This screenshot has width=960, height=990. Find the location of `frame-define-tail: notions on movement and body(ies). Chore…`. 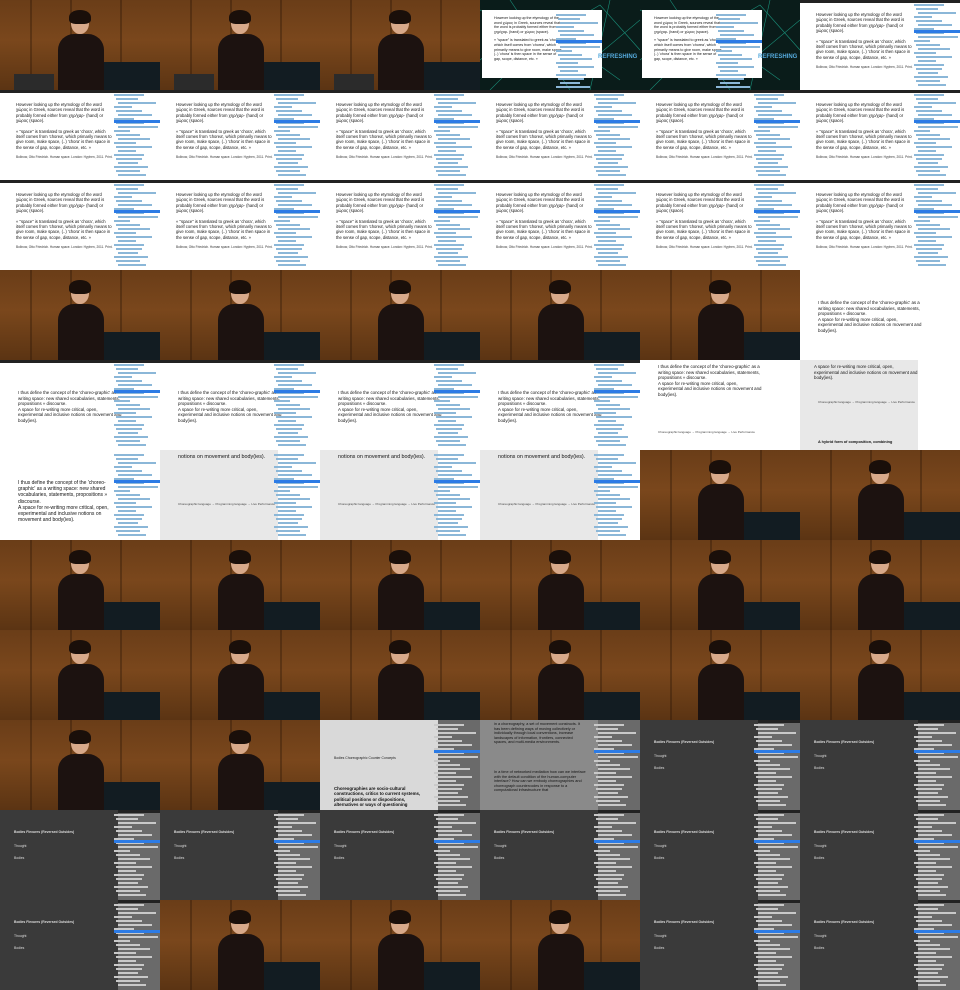

frame-define-tail: notions on movement and body(ies). Chore… is located at coordinates (240, 495).